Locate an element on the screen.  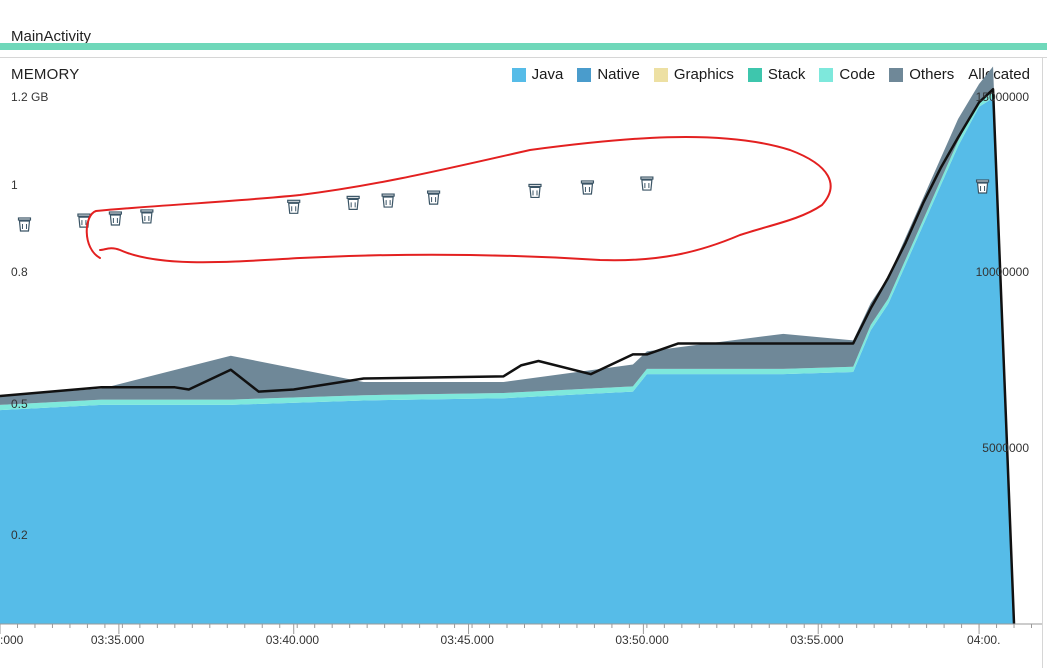
annotation-circle is located at coordinates (458, 200).